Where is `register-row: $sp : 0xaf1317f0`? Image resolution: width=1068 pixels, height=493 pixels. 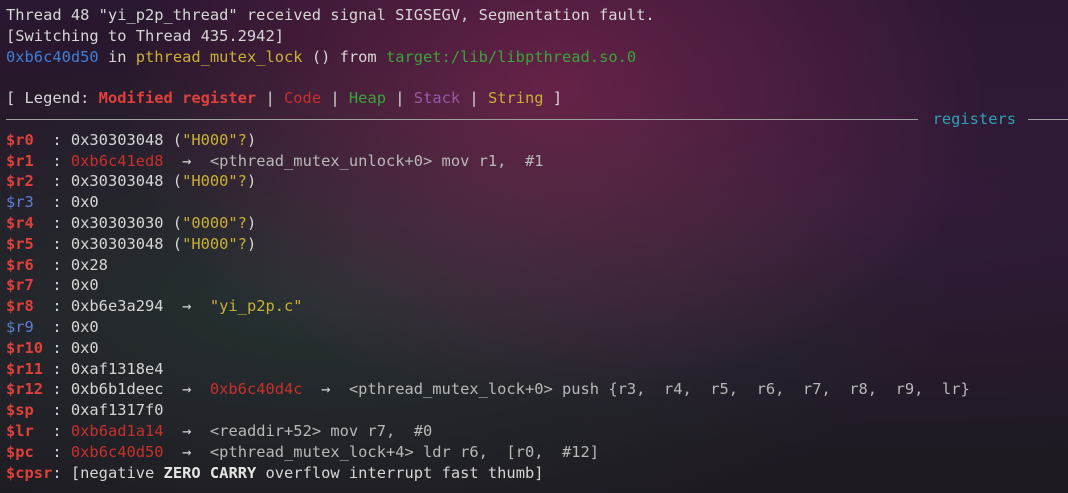
register-row: $sp : 0xaf1317f0 is located at coordinates (537, 410).